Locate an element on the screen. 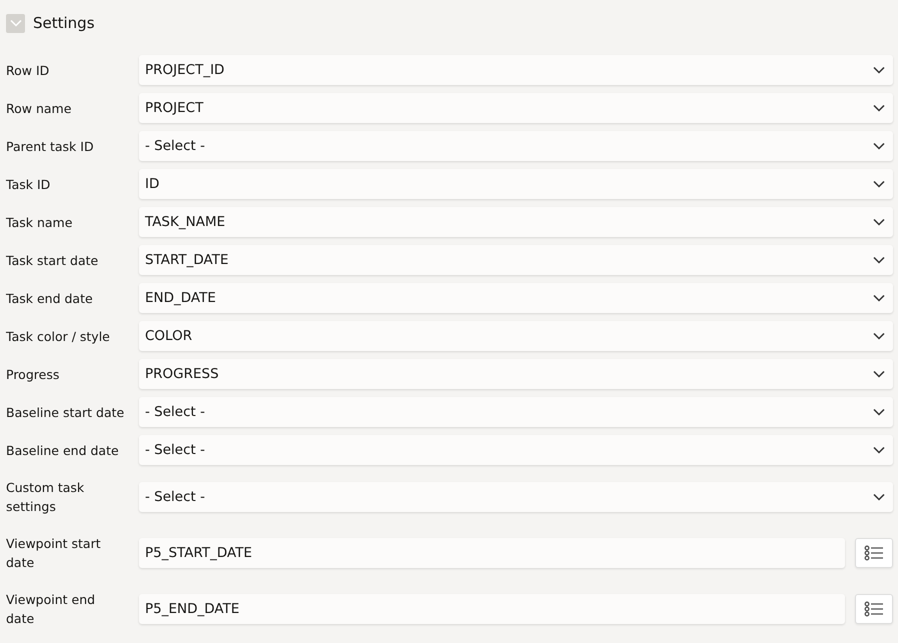 This screenshot has height=643, width=898. field-label: Task end date is located at coordinates (50, 299).